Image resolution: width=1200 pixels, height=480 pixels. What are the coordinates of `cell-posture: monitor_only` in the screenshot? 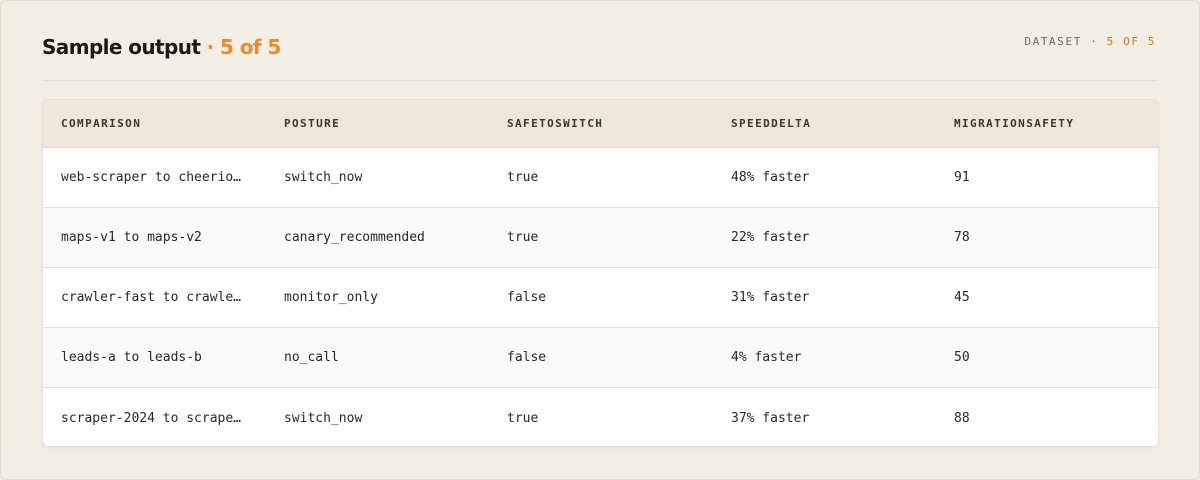 It's located at (331, 297).